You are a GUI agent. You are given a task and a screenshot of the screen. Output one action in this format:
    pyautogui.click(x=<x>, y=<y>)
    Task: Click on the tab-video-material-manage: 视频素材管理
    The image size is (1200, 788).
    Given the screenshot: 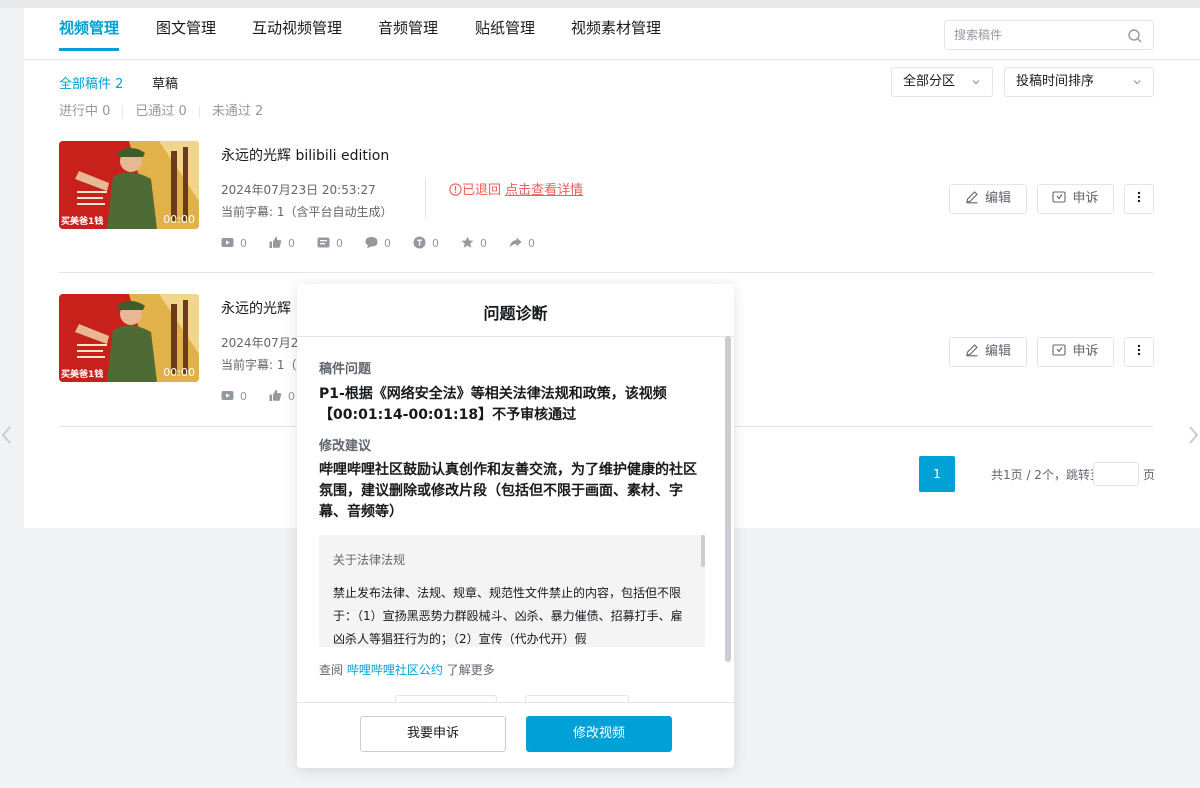 What is the action you would take?
    pyautogui.click(x=616, y=27)
    